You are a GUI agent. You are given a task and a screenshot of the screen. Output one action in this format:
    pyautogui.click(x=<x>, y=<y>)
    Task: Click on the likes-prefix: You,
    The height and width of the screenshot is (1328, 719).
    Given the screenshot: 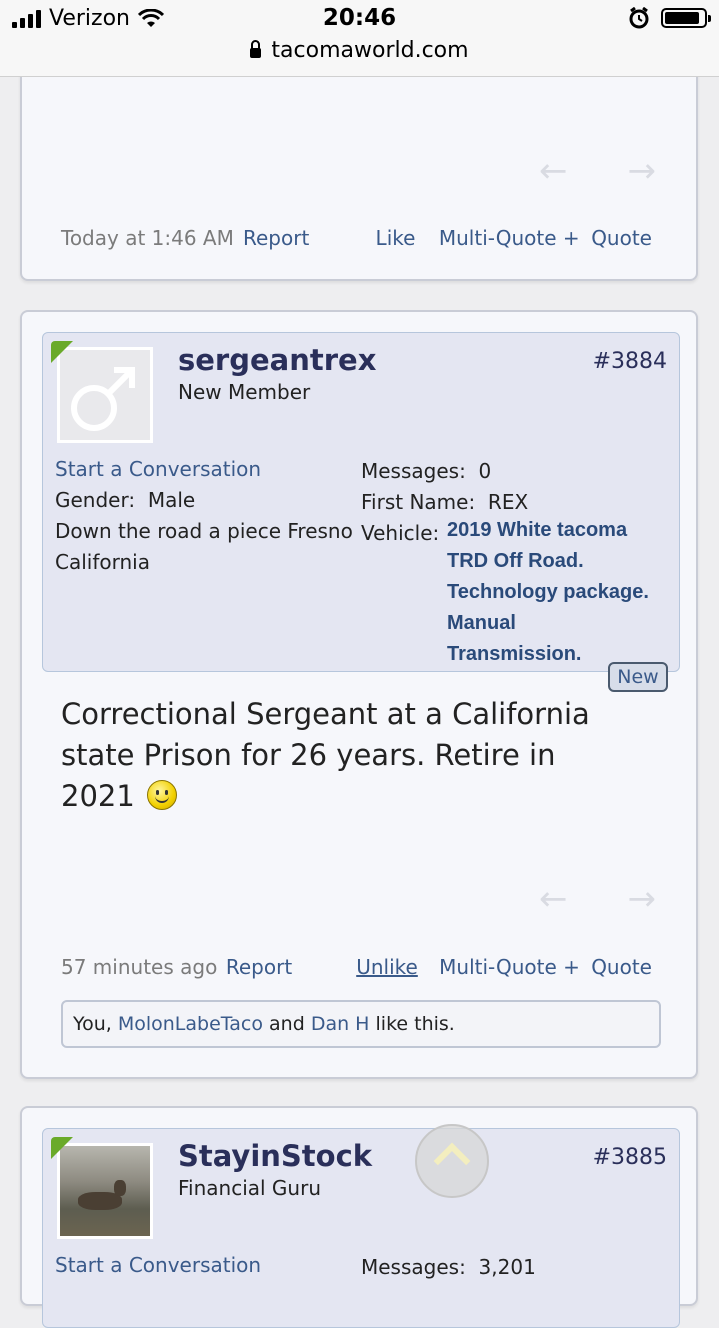 What is the action you would take?
    pyautogui.click(x=92, y=1024)
    